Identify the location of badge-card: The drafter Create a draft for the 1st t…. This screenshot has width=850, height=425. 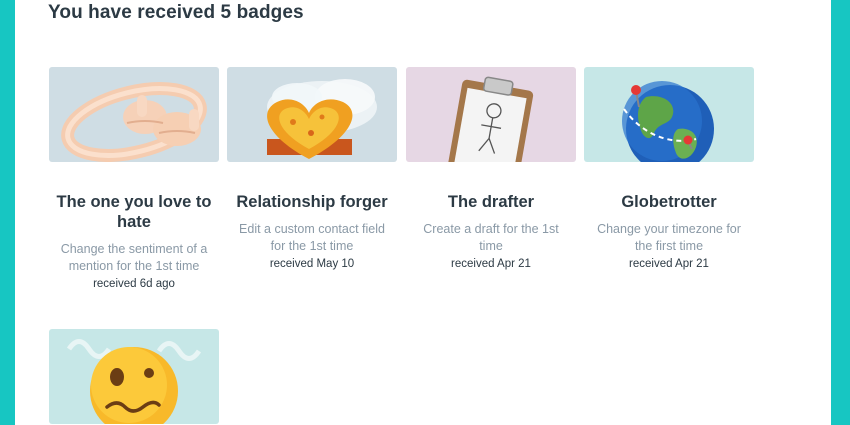
(491, 169).